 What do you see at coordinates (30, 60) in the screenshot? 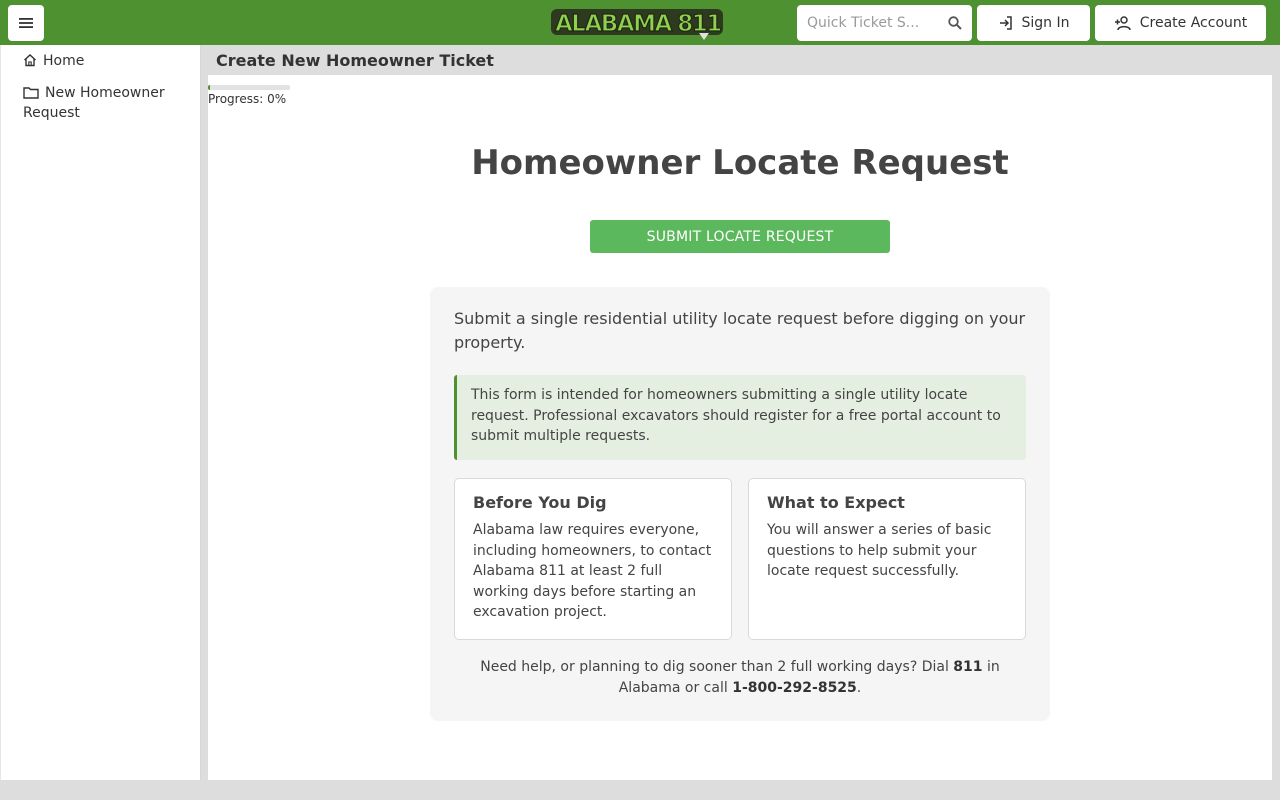
I see `home-icon` at bounding box center [30, 60].